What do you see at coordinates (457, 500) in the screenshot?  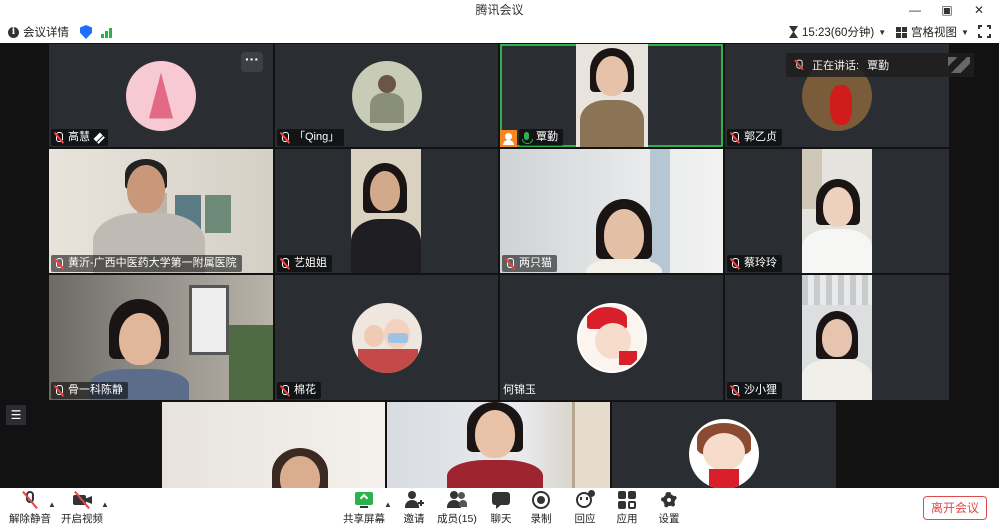 I see `members-icon` at bounding box center [457, 500].